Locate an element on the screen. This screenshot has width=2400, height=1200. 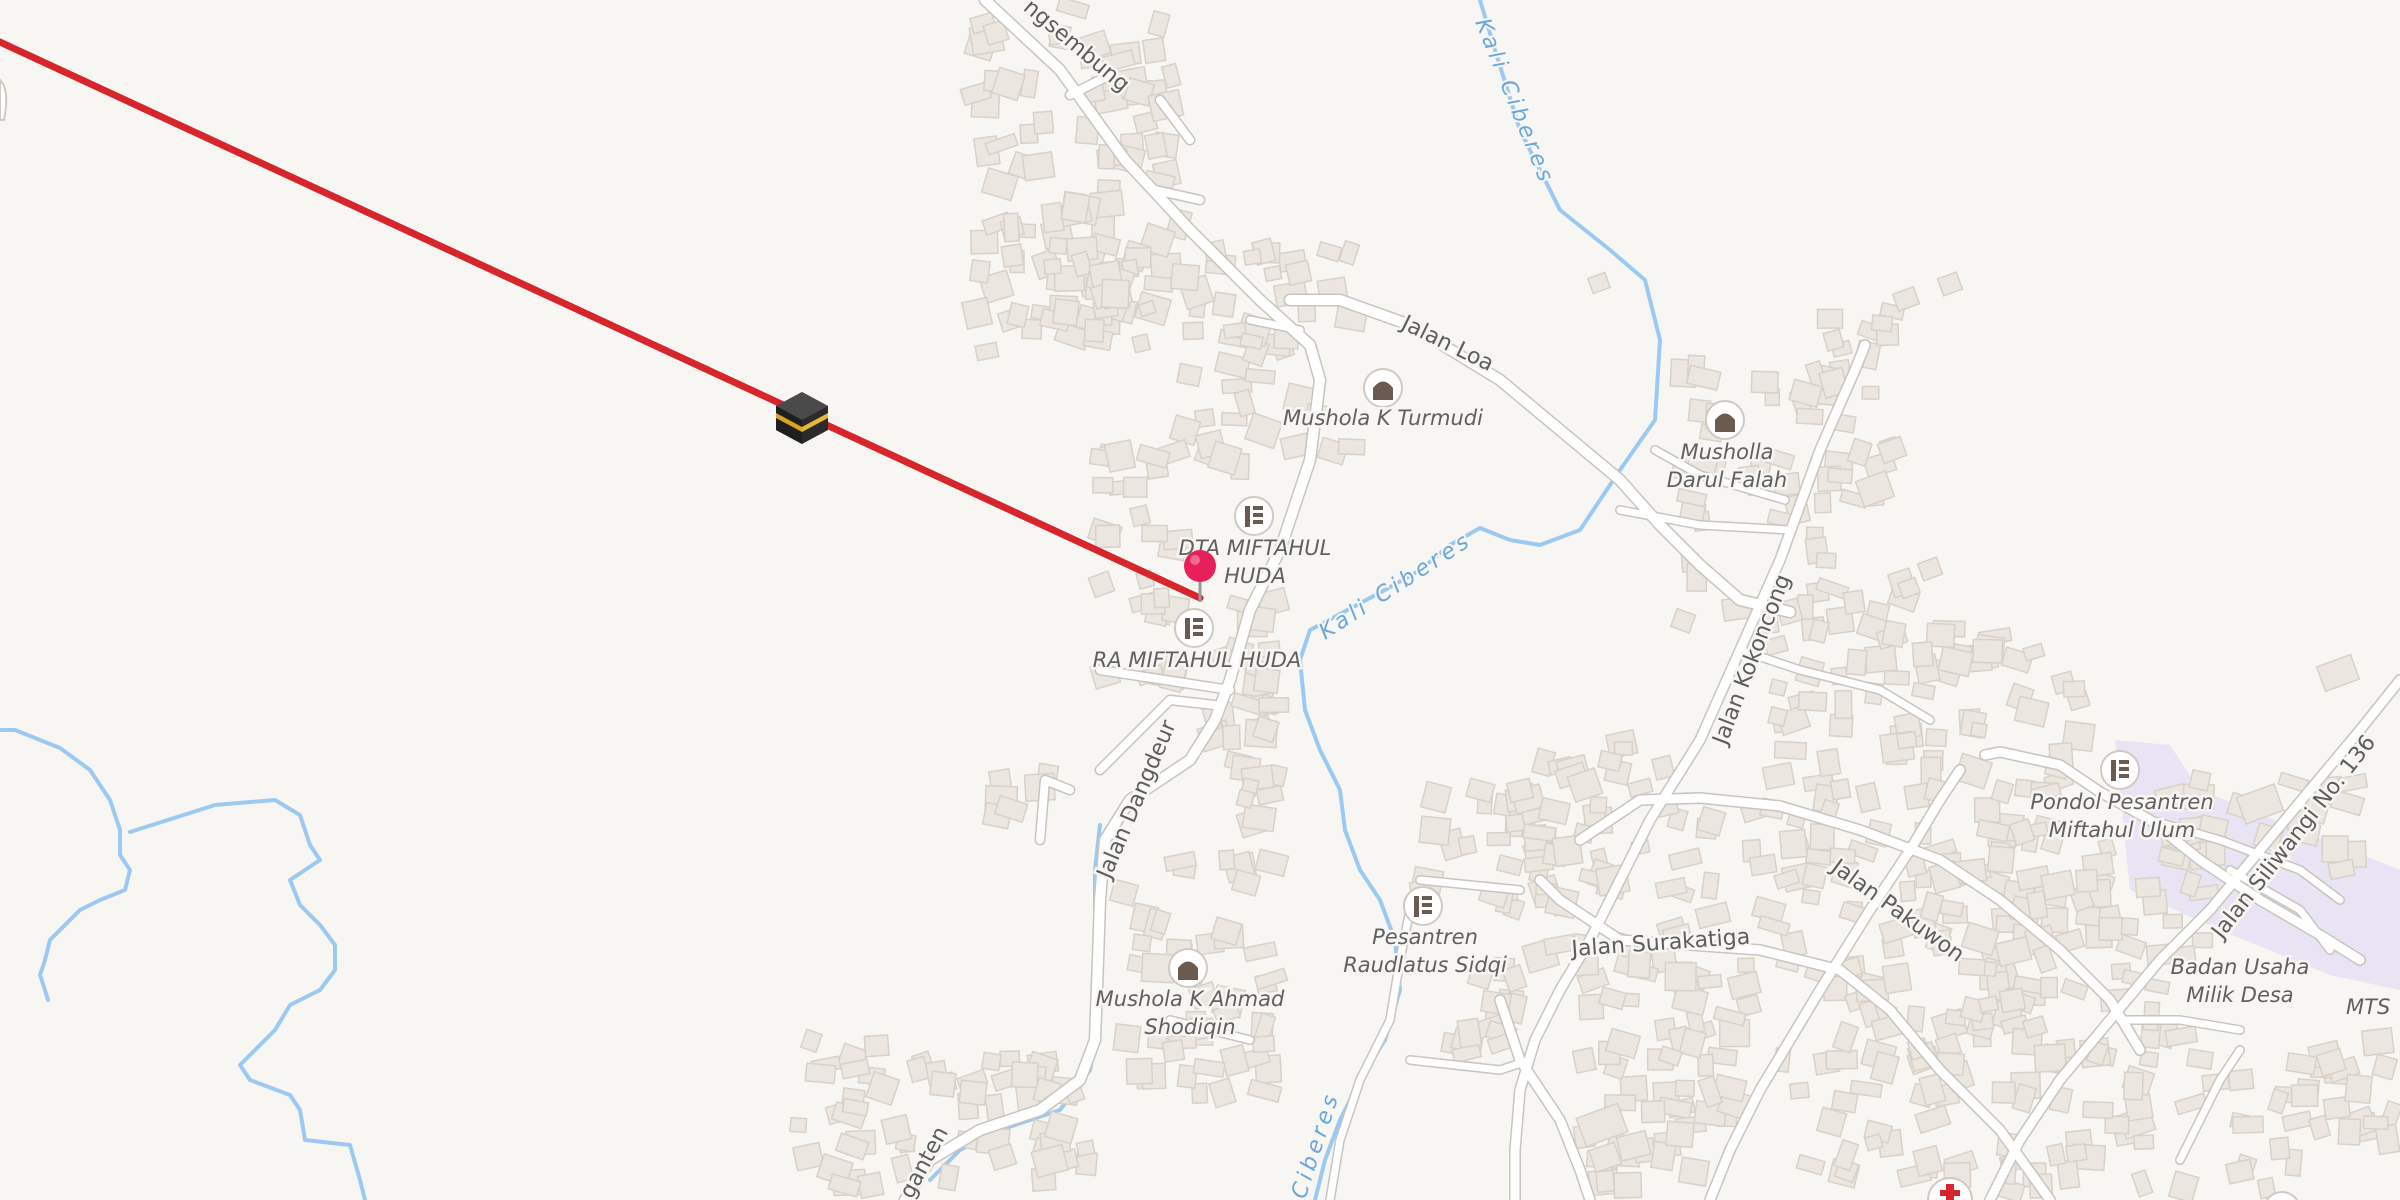
poi-label: MTS is located at coordinates (2368, 1007).